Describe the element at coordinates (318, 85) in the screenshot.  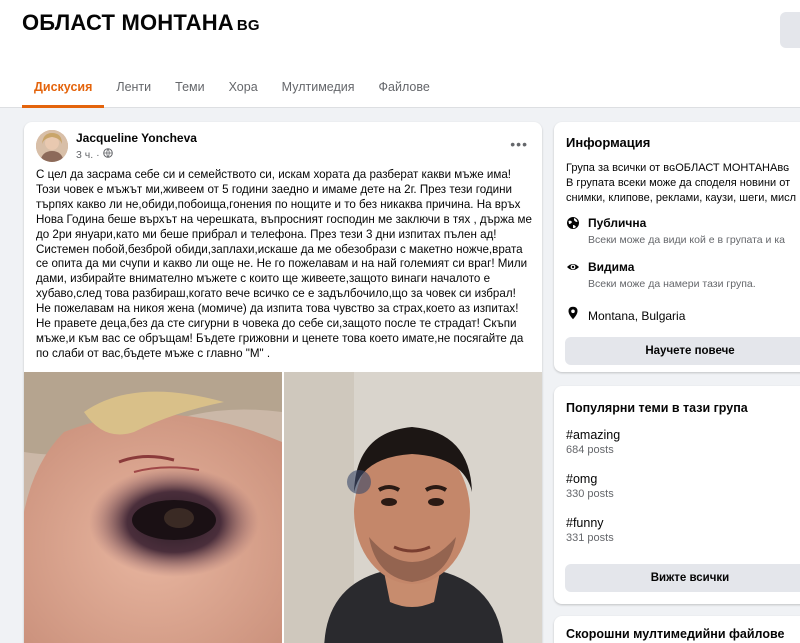
I see `tab-media: Мултимедия` at that location.